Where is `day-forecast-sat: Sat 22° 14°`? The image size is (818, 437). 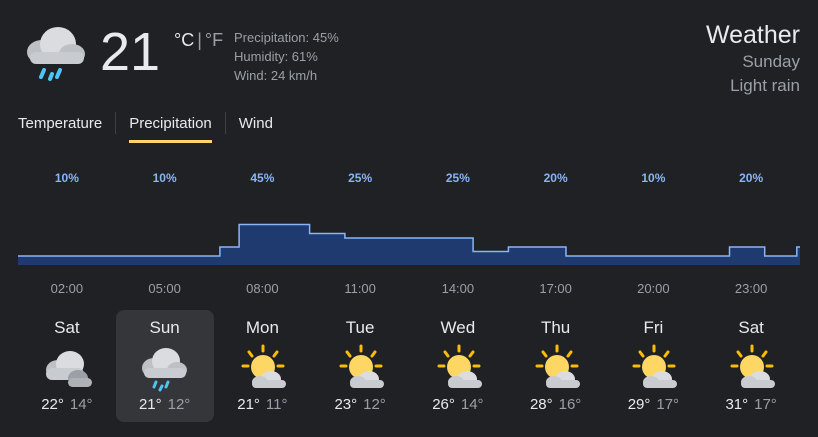 day-forecast-sat: Sat 22° 14° is located at coordinates (67, 366).